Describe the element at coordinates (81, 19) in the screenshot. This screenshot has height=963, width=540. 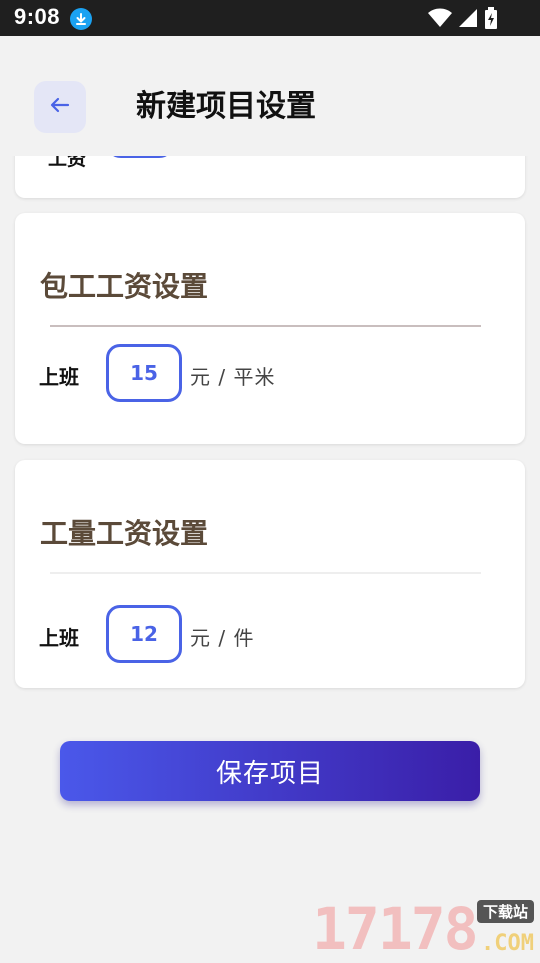
I see `download-icon` at that location.